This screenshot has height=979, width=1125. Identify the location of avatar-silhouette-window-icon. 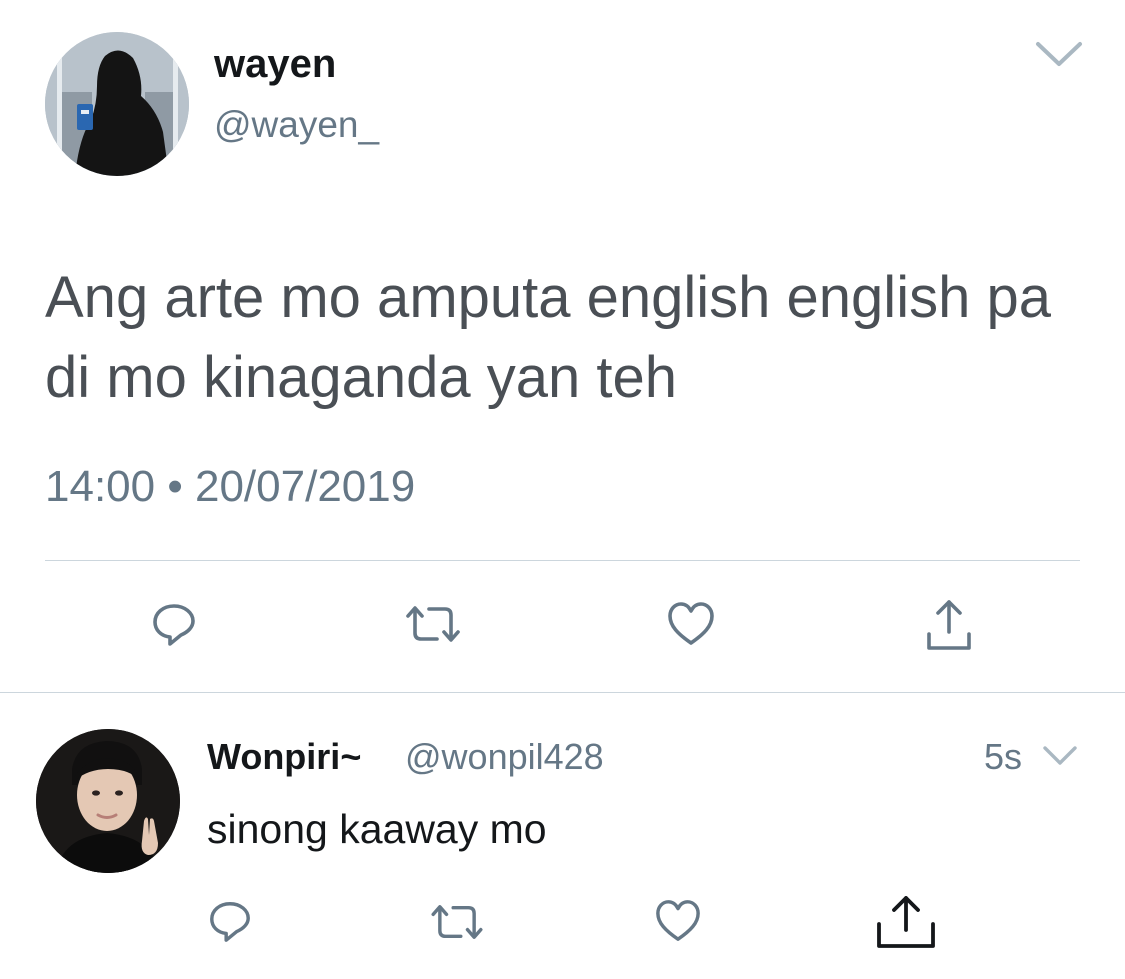
(117, 104).